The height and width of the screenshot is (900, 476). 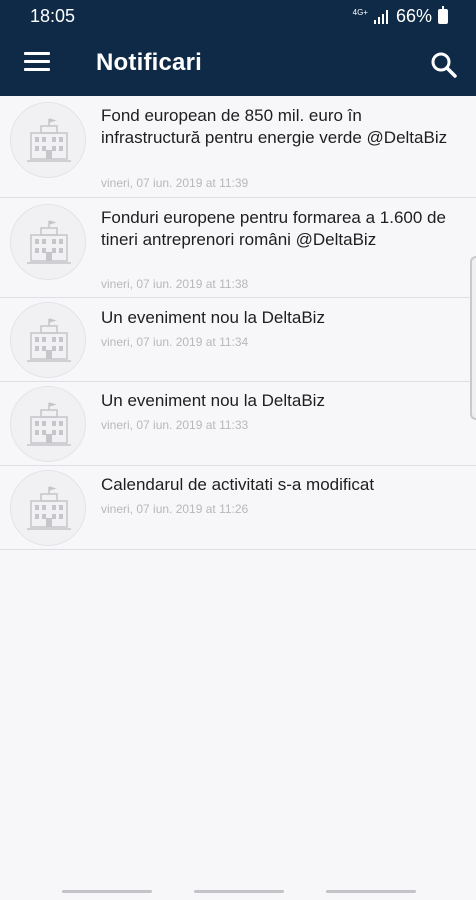 I want to click on status-icons: 4G+ 66%, so click(x=400, y=16).